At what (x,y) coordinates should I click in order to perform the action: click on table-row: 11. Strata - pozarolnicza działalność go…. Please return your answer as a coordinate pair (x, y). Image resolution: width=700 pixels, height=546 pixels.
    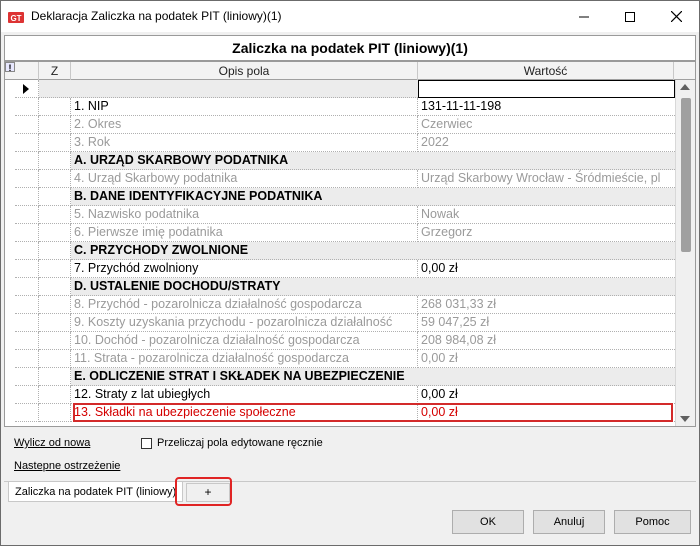
    Looking at the image, I should click on (340, 359).